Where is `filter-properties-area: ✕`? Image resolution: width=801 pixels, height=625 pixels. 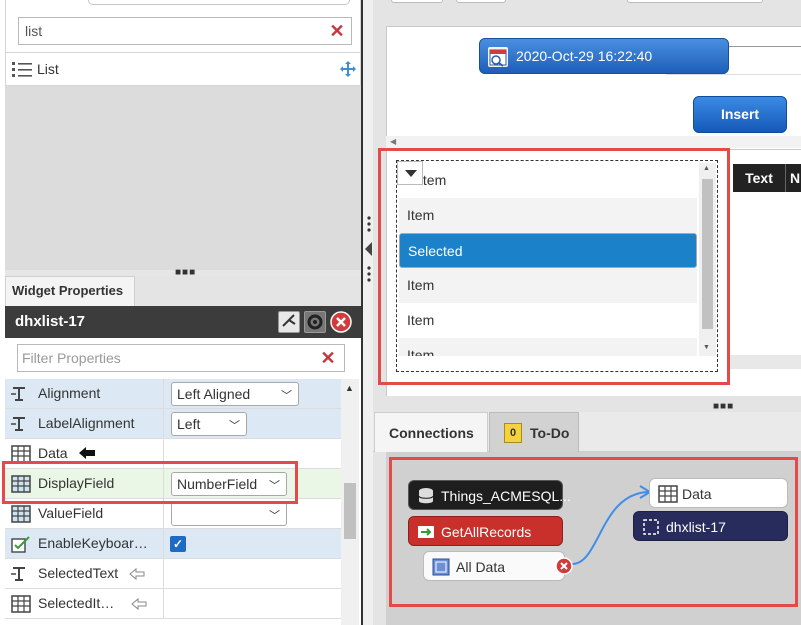
filter-properties-area: ✕ is located at coordinates (183, 358).